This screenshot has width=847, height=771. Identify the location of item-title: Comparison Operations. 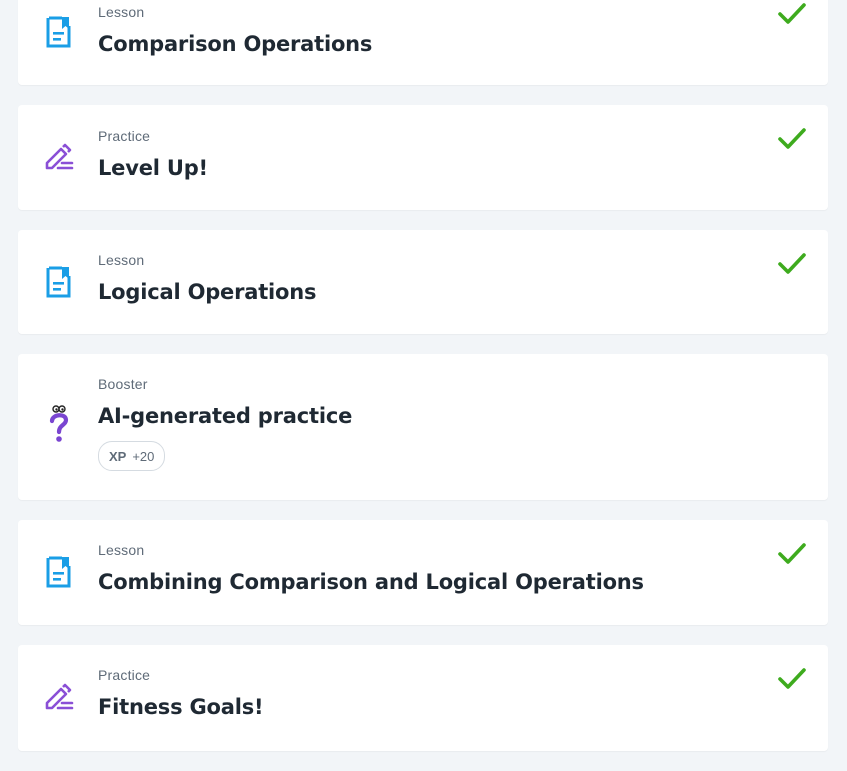
(235, 44).